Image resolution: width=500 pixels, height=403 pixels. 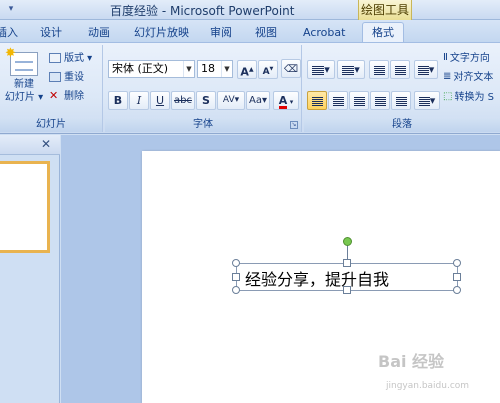 What do you see at coordinates (74, 78) in the screenshot?
I see `reset-button: 重设` at bounding box center [74, 78].